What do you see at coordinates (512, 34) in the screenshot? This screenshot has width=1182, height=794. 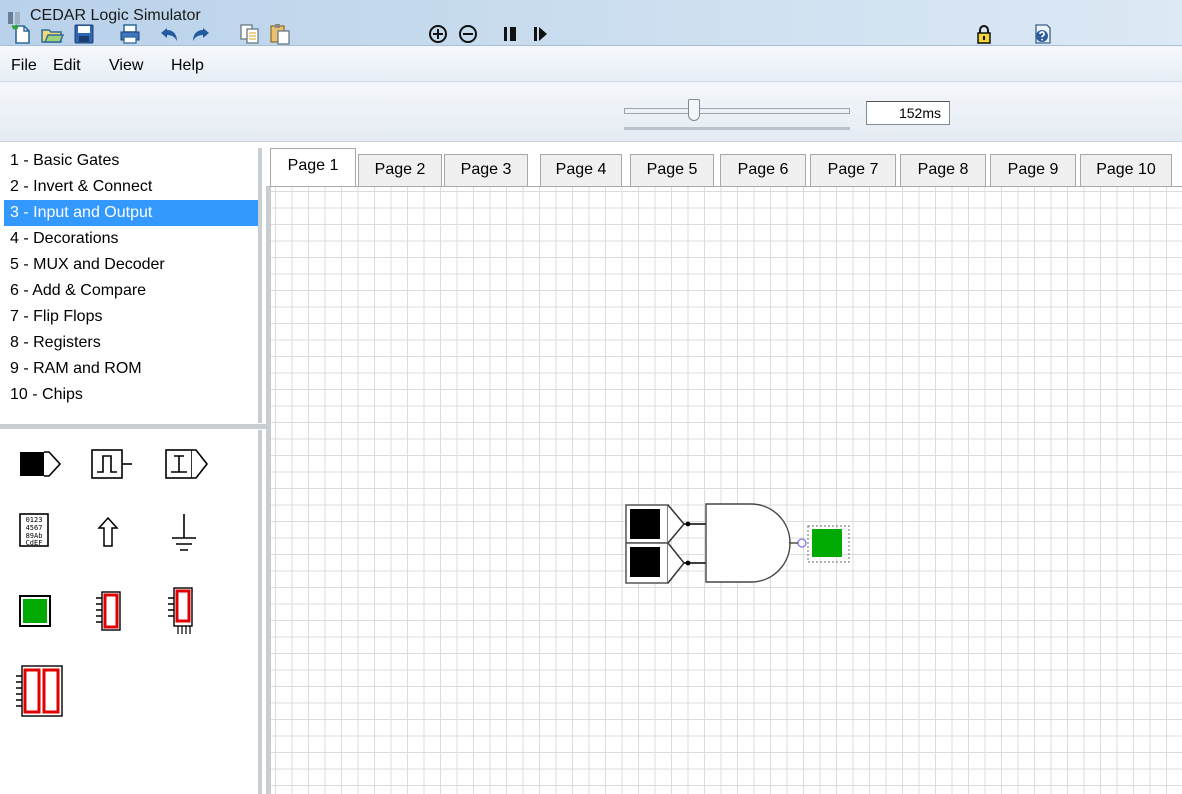 I see `pause-icon` at bounding box center [512, 34].